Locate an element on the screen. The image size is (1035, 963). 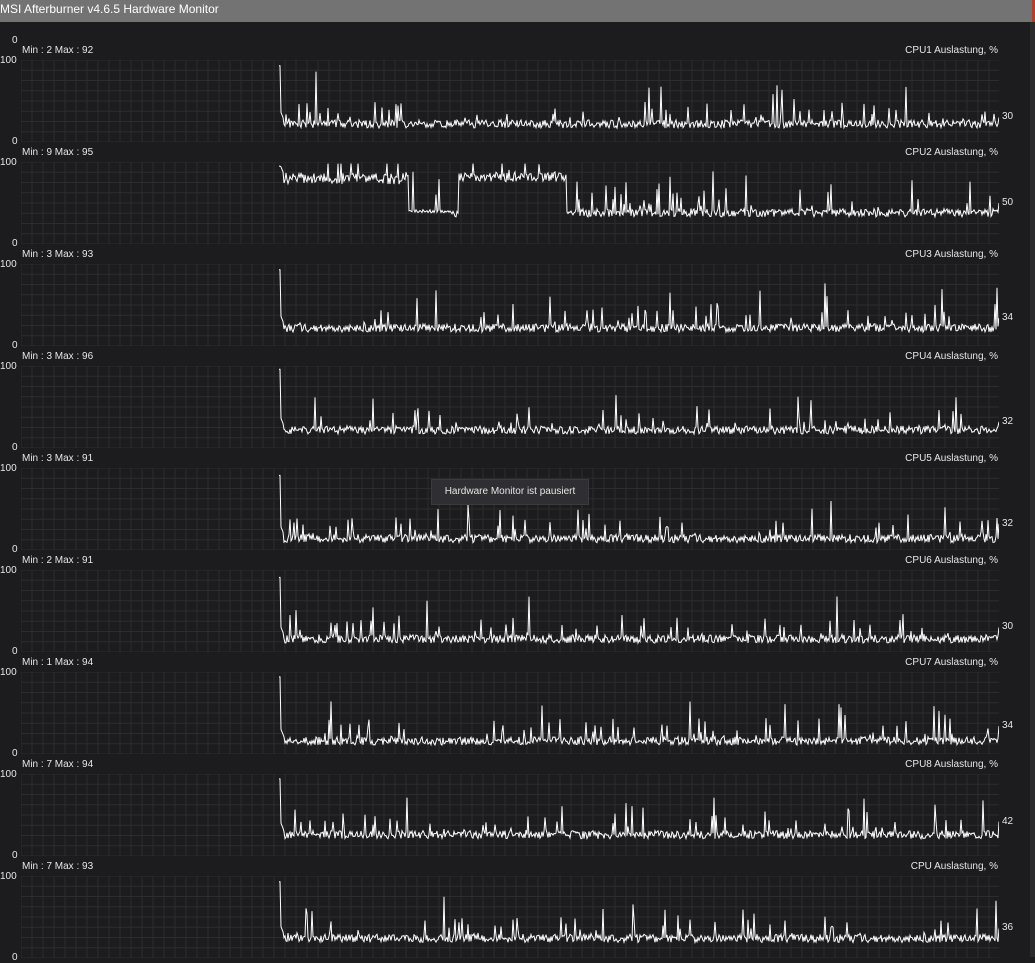
graph-panel: Min : 7 Max : 93 CPU Auslastung, % 100 0 36 is located at coordinates (515, 900).